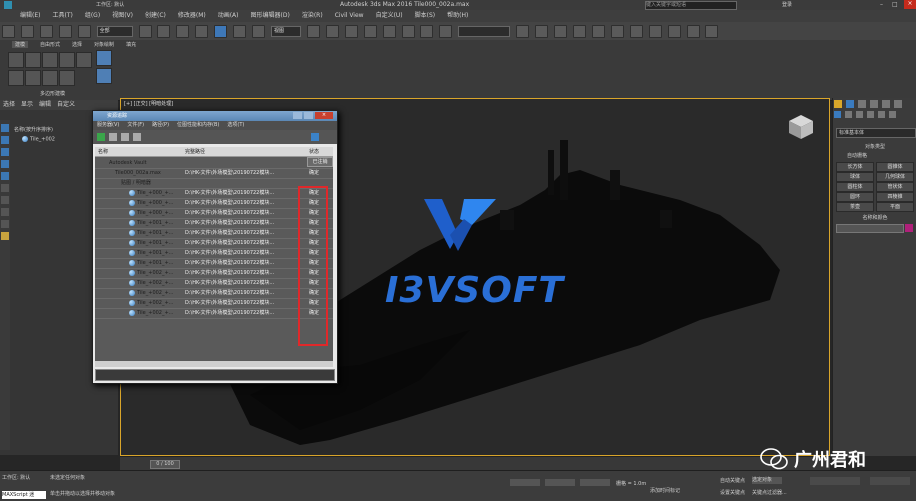 The height and width of the screenshot is (501, 916). I want to click on rect-selection-icon, so click(183, 31).